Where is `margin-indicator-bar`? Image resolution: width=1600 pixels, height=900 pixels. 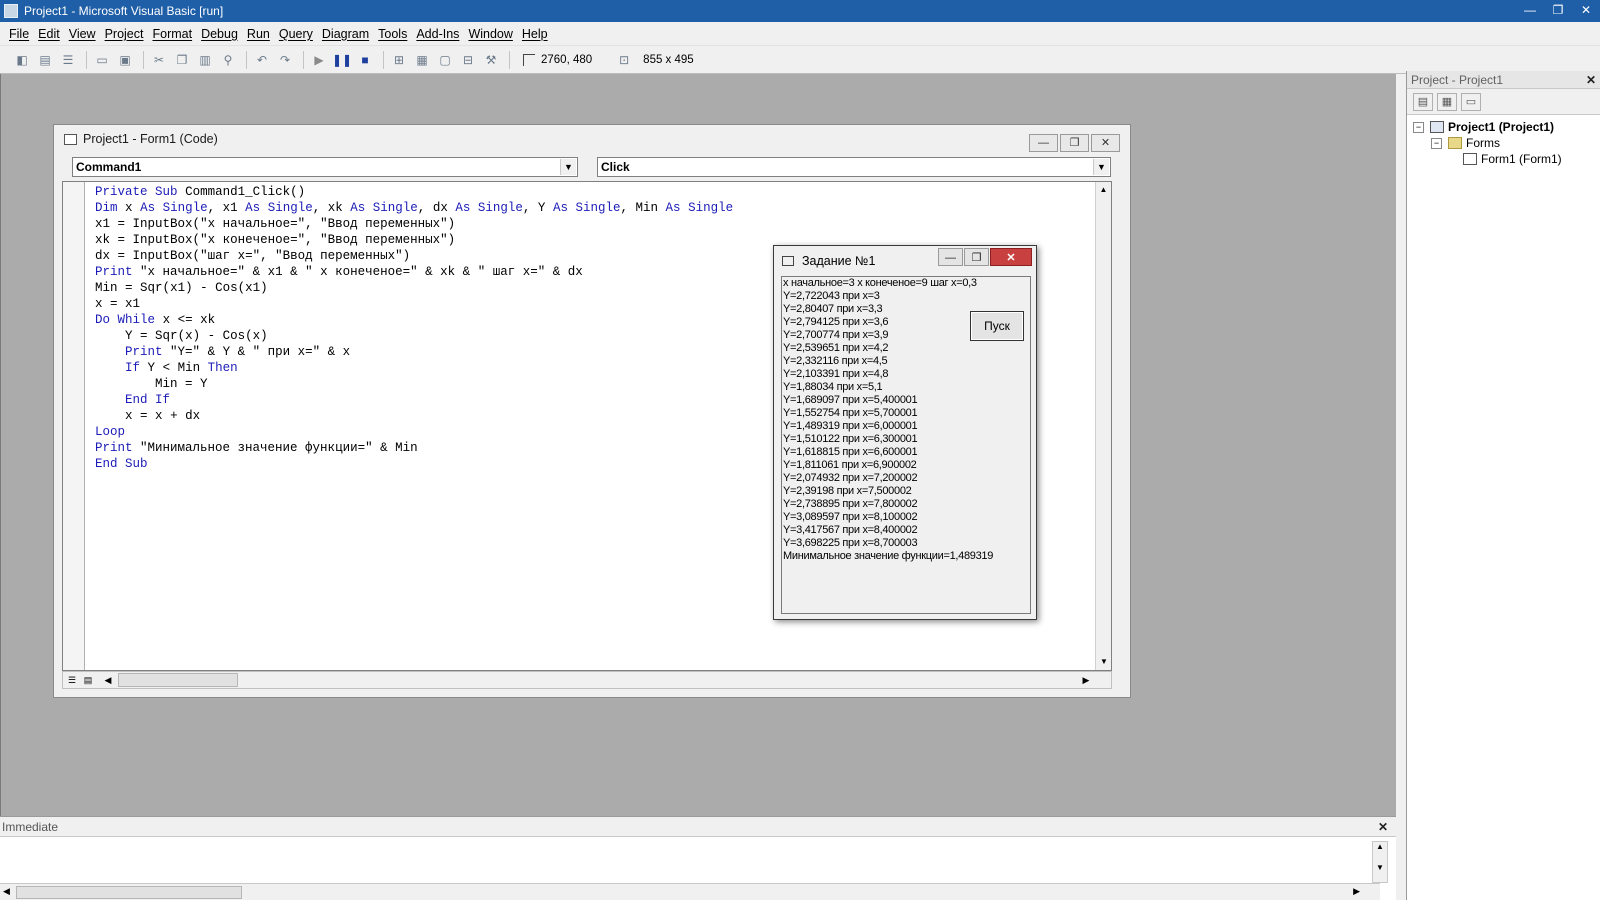
margin-indicator-bar is located at coordinates (74, 426).